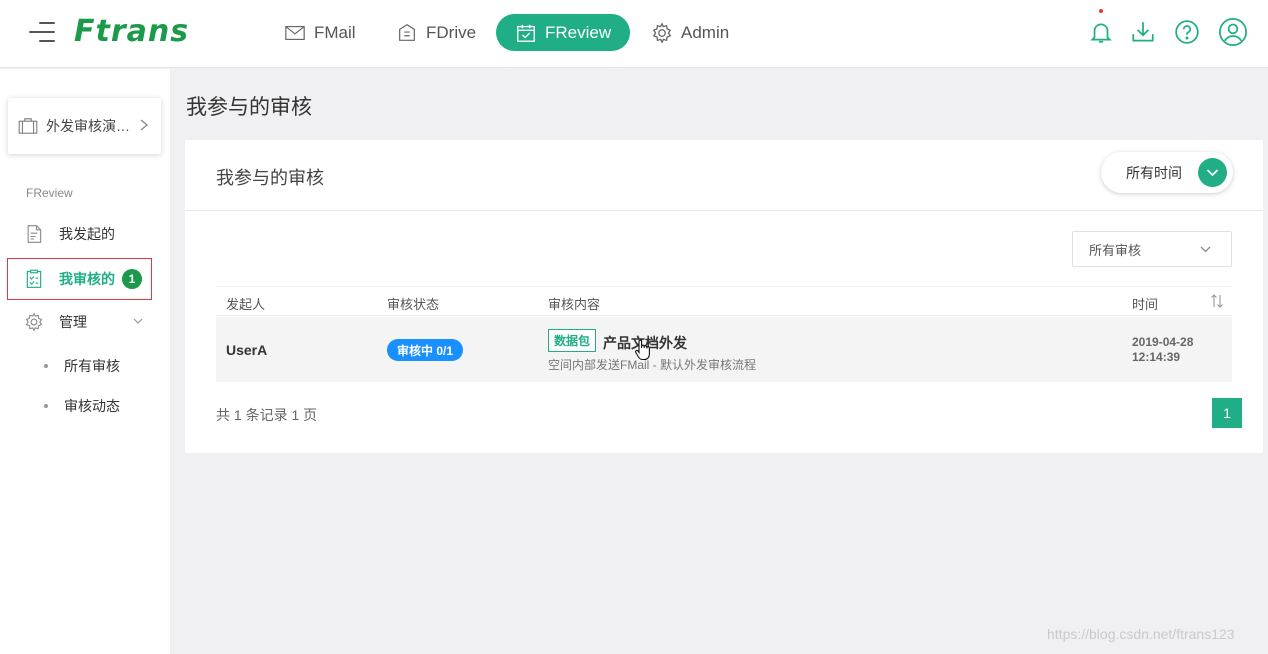  I want to click on download-icon, so click(1143, 32).